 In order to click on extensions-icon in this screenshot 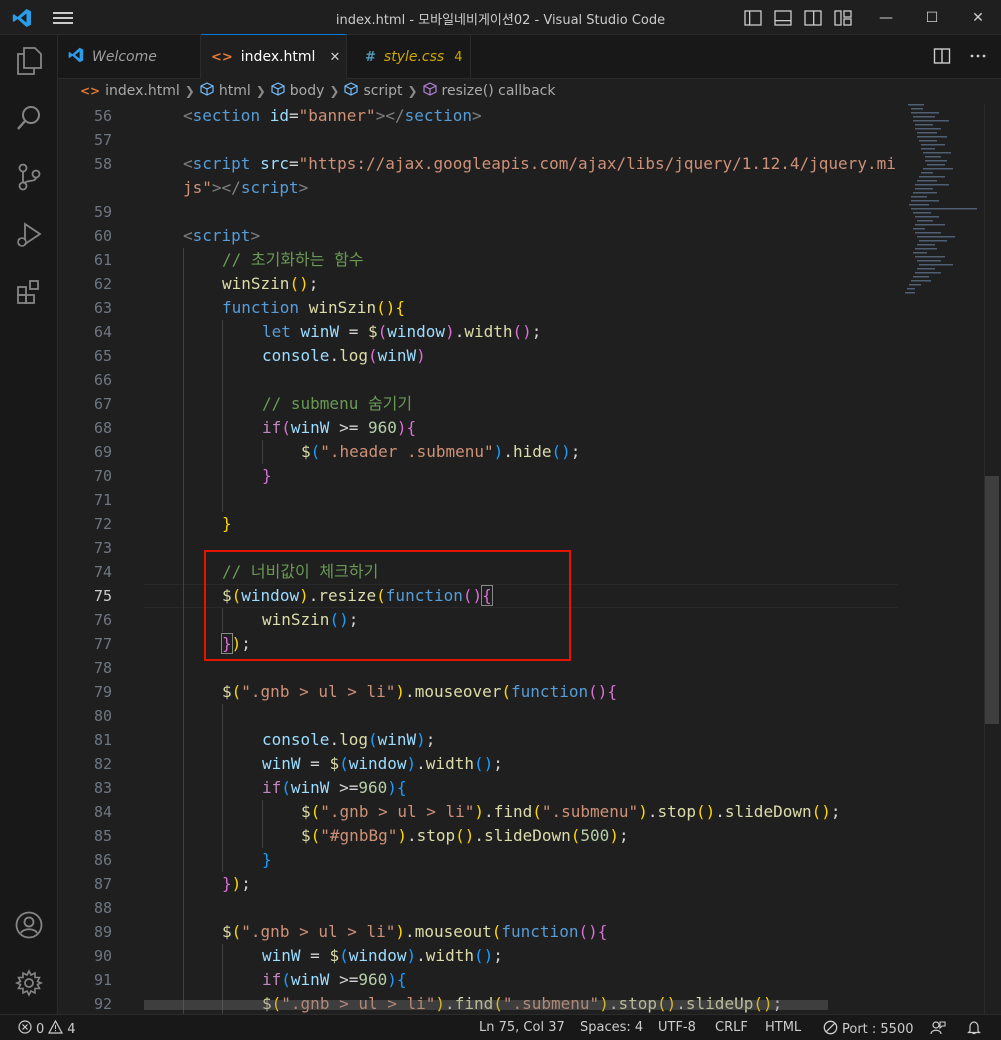, I will do `click(29, 295)`.